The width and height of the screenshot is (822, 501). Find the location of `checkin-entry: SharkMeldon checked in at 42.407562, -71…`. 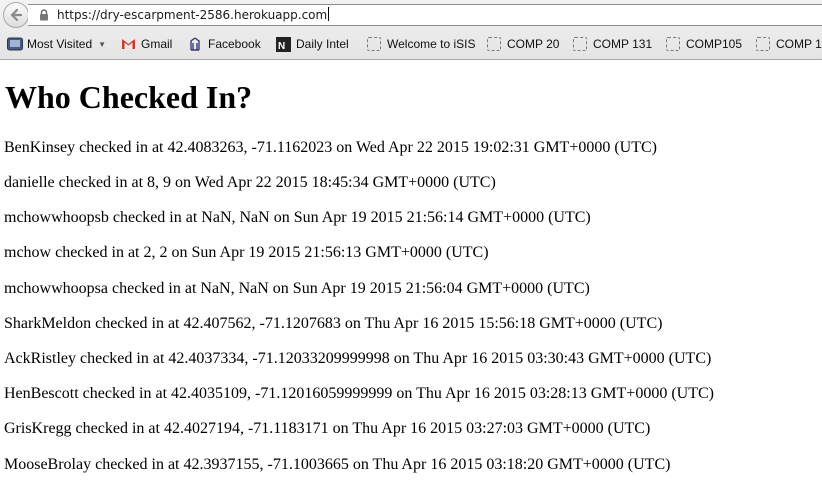

checkin-entry: SharkMeldon checked in at 42.407562, -71… is located at coordinates (333, 323).